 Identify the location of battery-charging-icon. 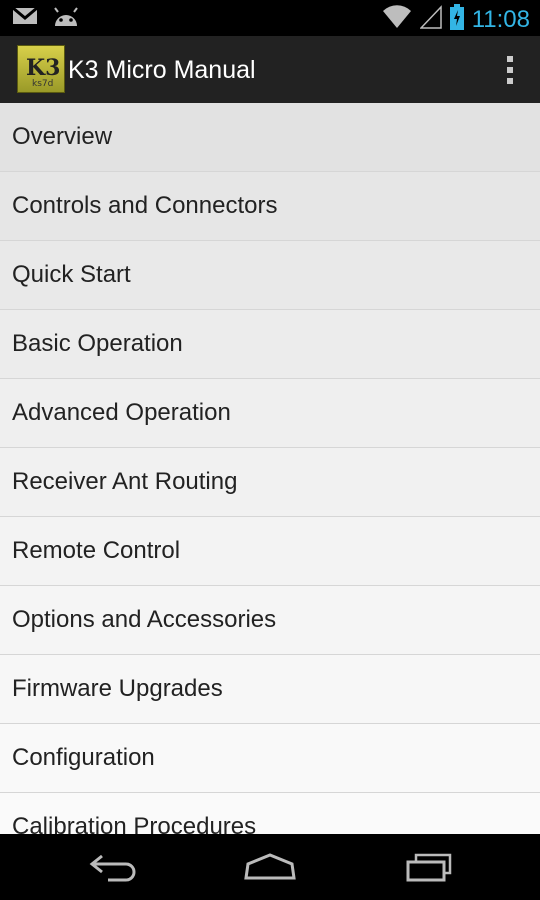
(456, 19).